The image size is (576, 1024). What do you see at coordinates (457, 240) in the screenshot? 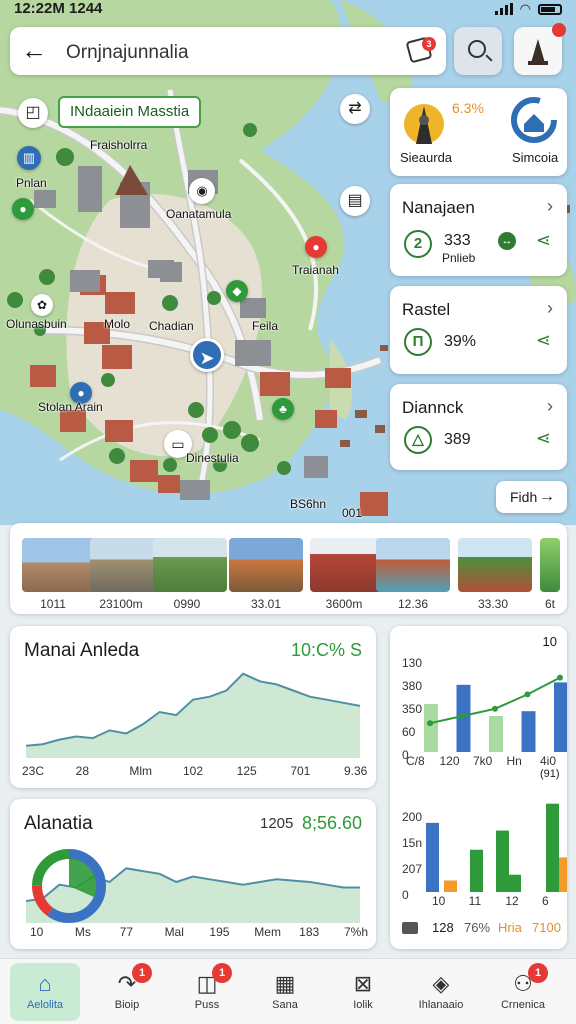
I see `place-value: 333` at bounding box center [457, 240].